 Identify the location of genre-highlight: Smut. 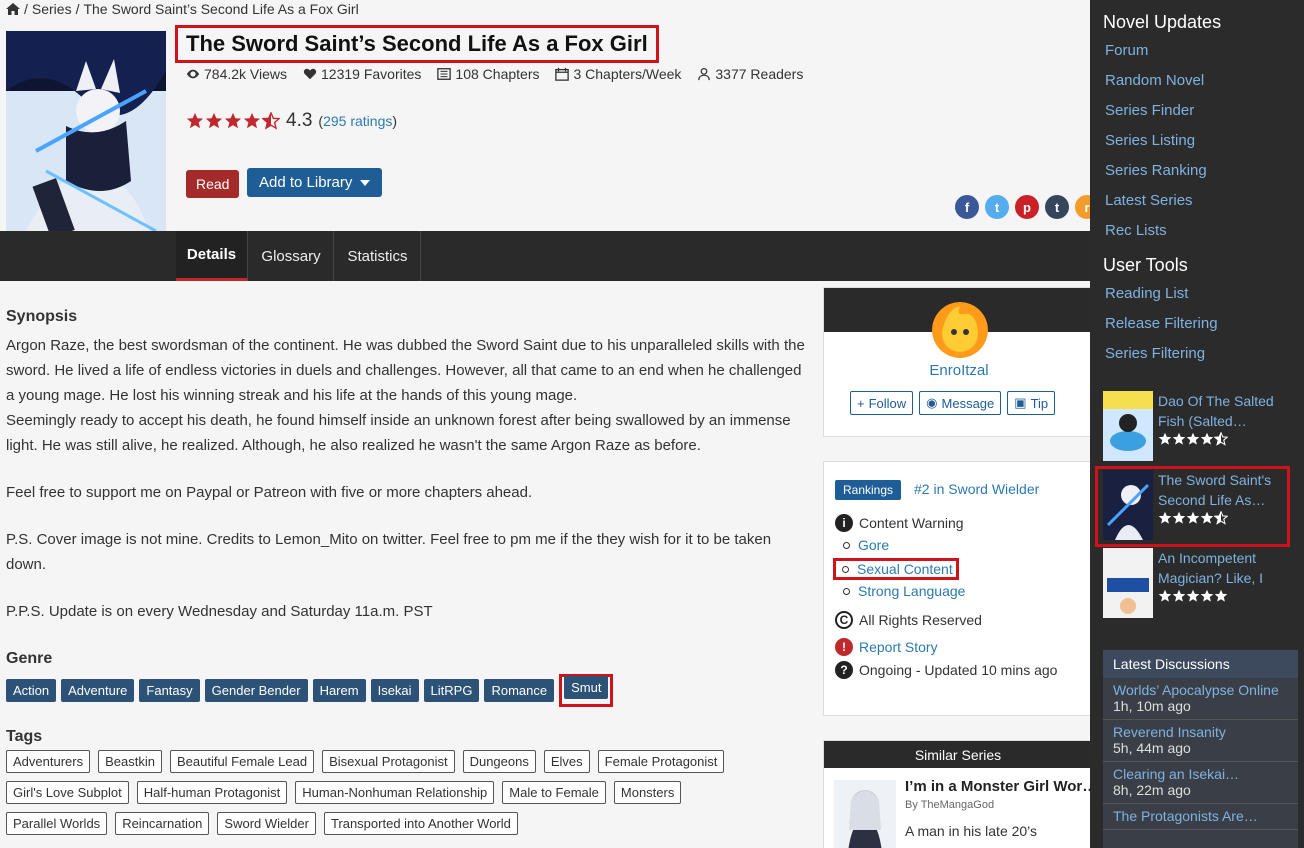
(586, 690).